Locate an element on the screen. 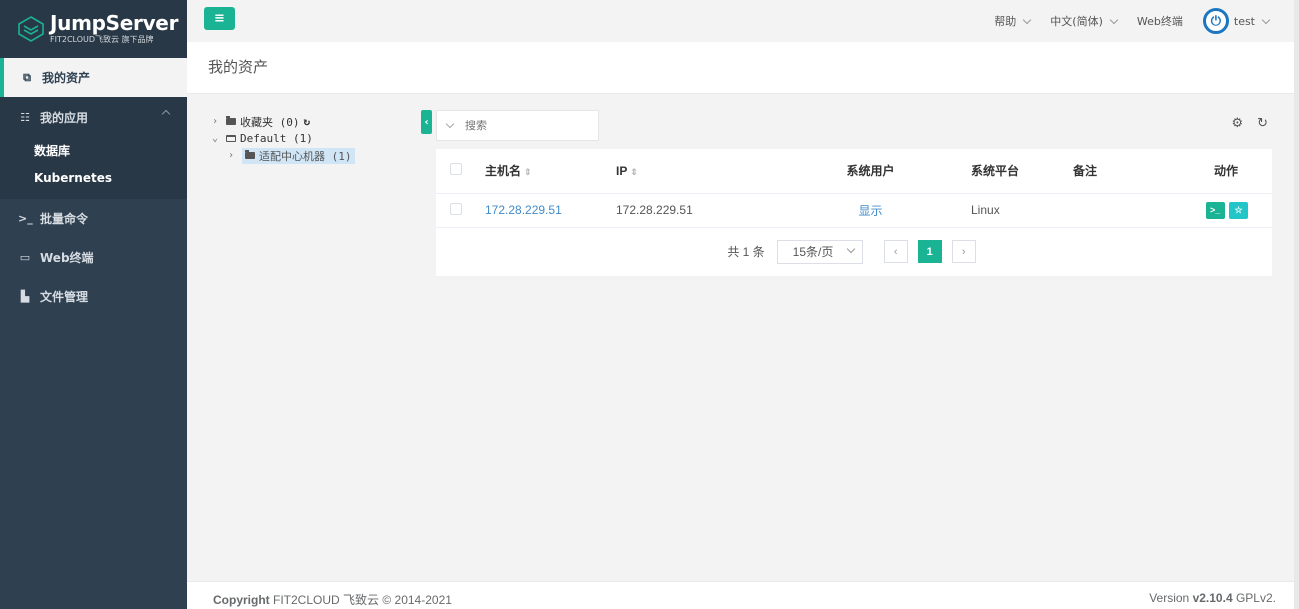  folder-open-icon is located at coordinates (231, 138).